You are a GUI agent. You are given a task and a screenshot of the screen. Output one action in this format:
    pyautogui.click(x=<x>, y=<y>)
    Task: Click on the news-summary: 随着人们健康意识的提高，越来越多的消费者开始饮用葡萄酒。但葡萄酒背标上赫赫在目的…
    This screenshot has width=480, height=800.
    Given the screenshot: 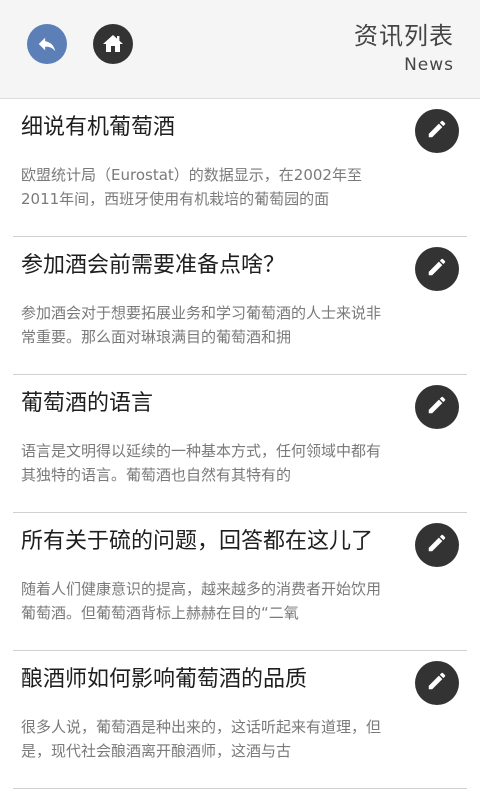 What is the action you would take?
    pyautogui.click(x=201, y=601)
    